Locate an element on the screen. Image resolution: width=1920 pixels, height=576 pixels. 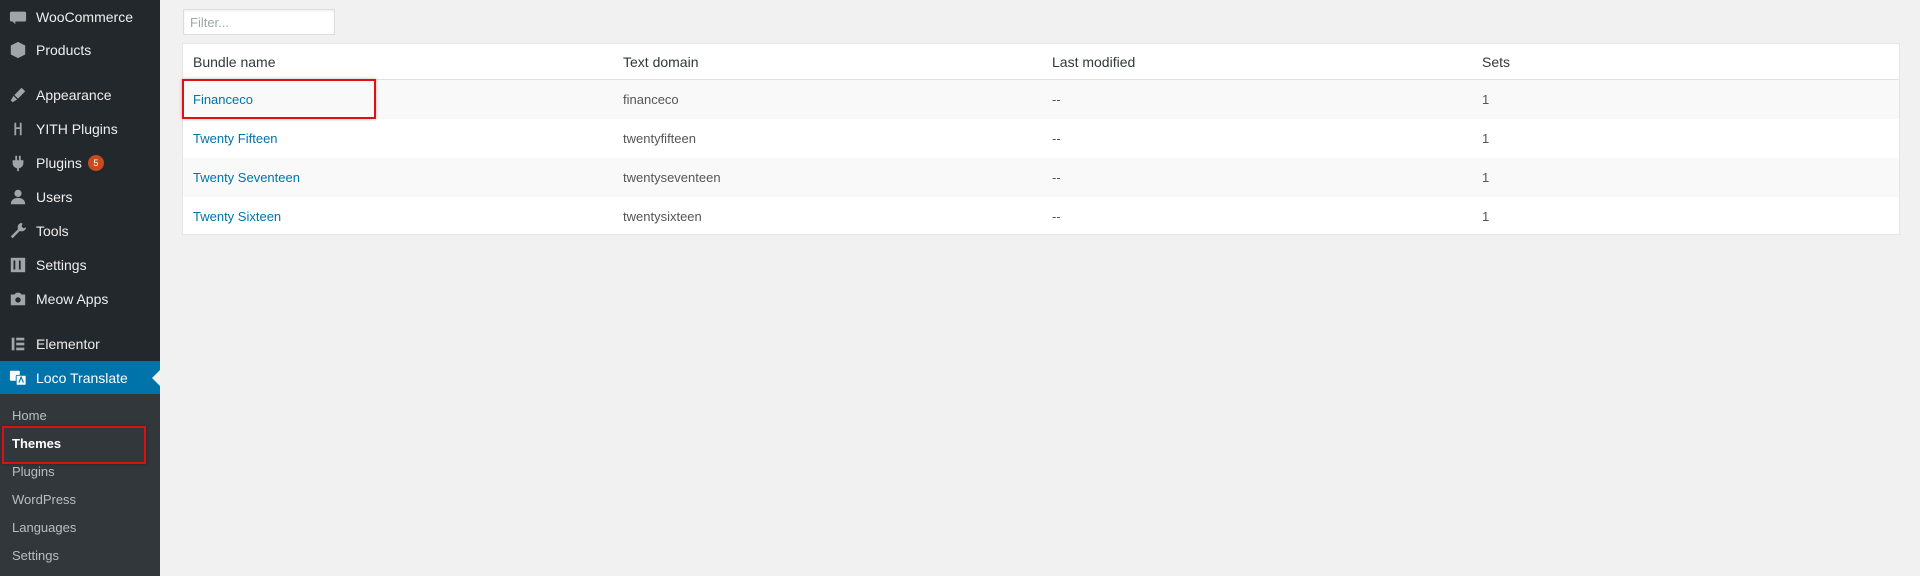
menu-loco-translate: Loco Translate is located at coordinates (80, 378).